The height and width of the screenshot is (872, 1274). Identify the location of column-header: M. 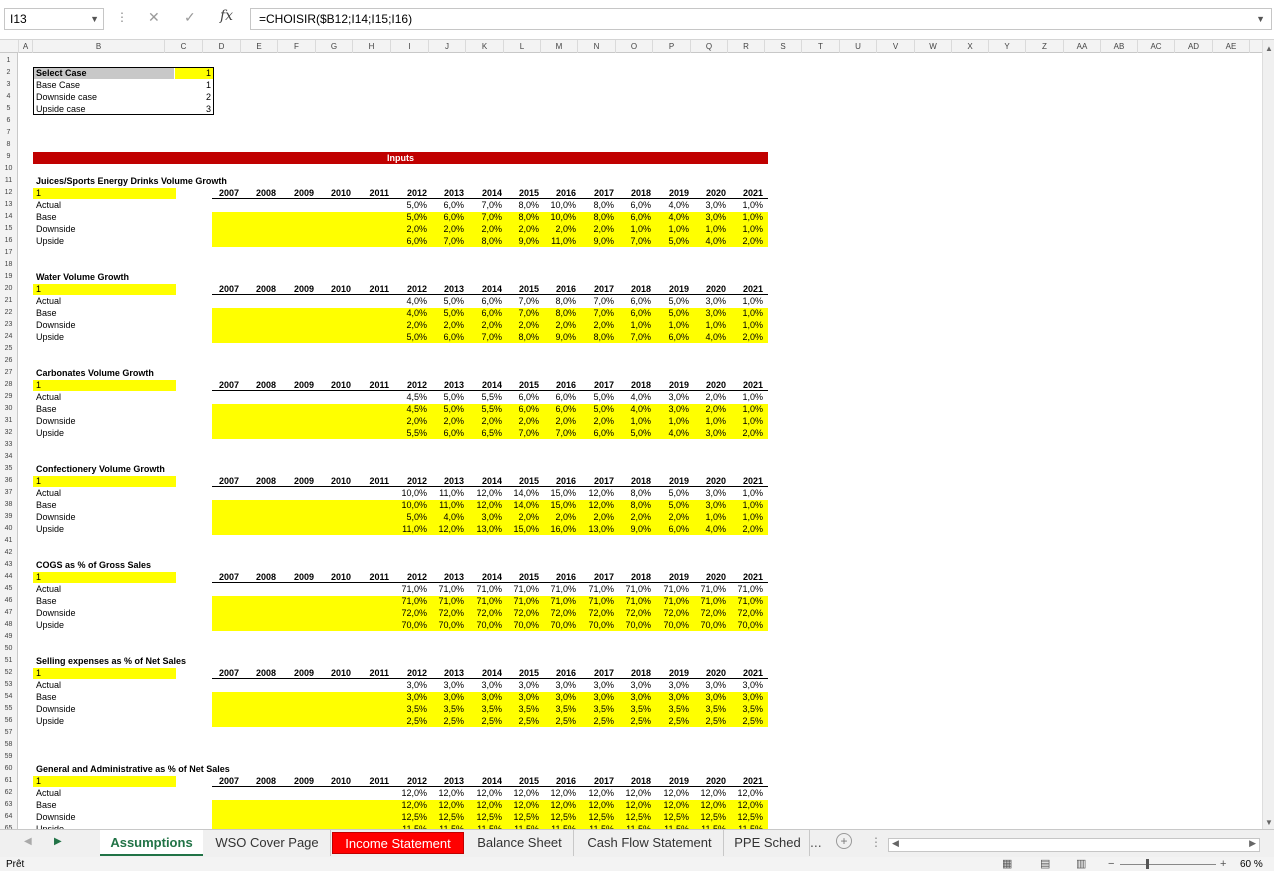
(559, 46).